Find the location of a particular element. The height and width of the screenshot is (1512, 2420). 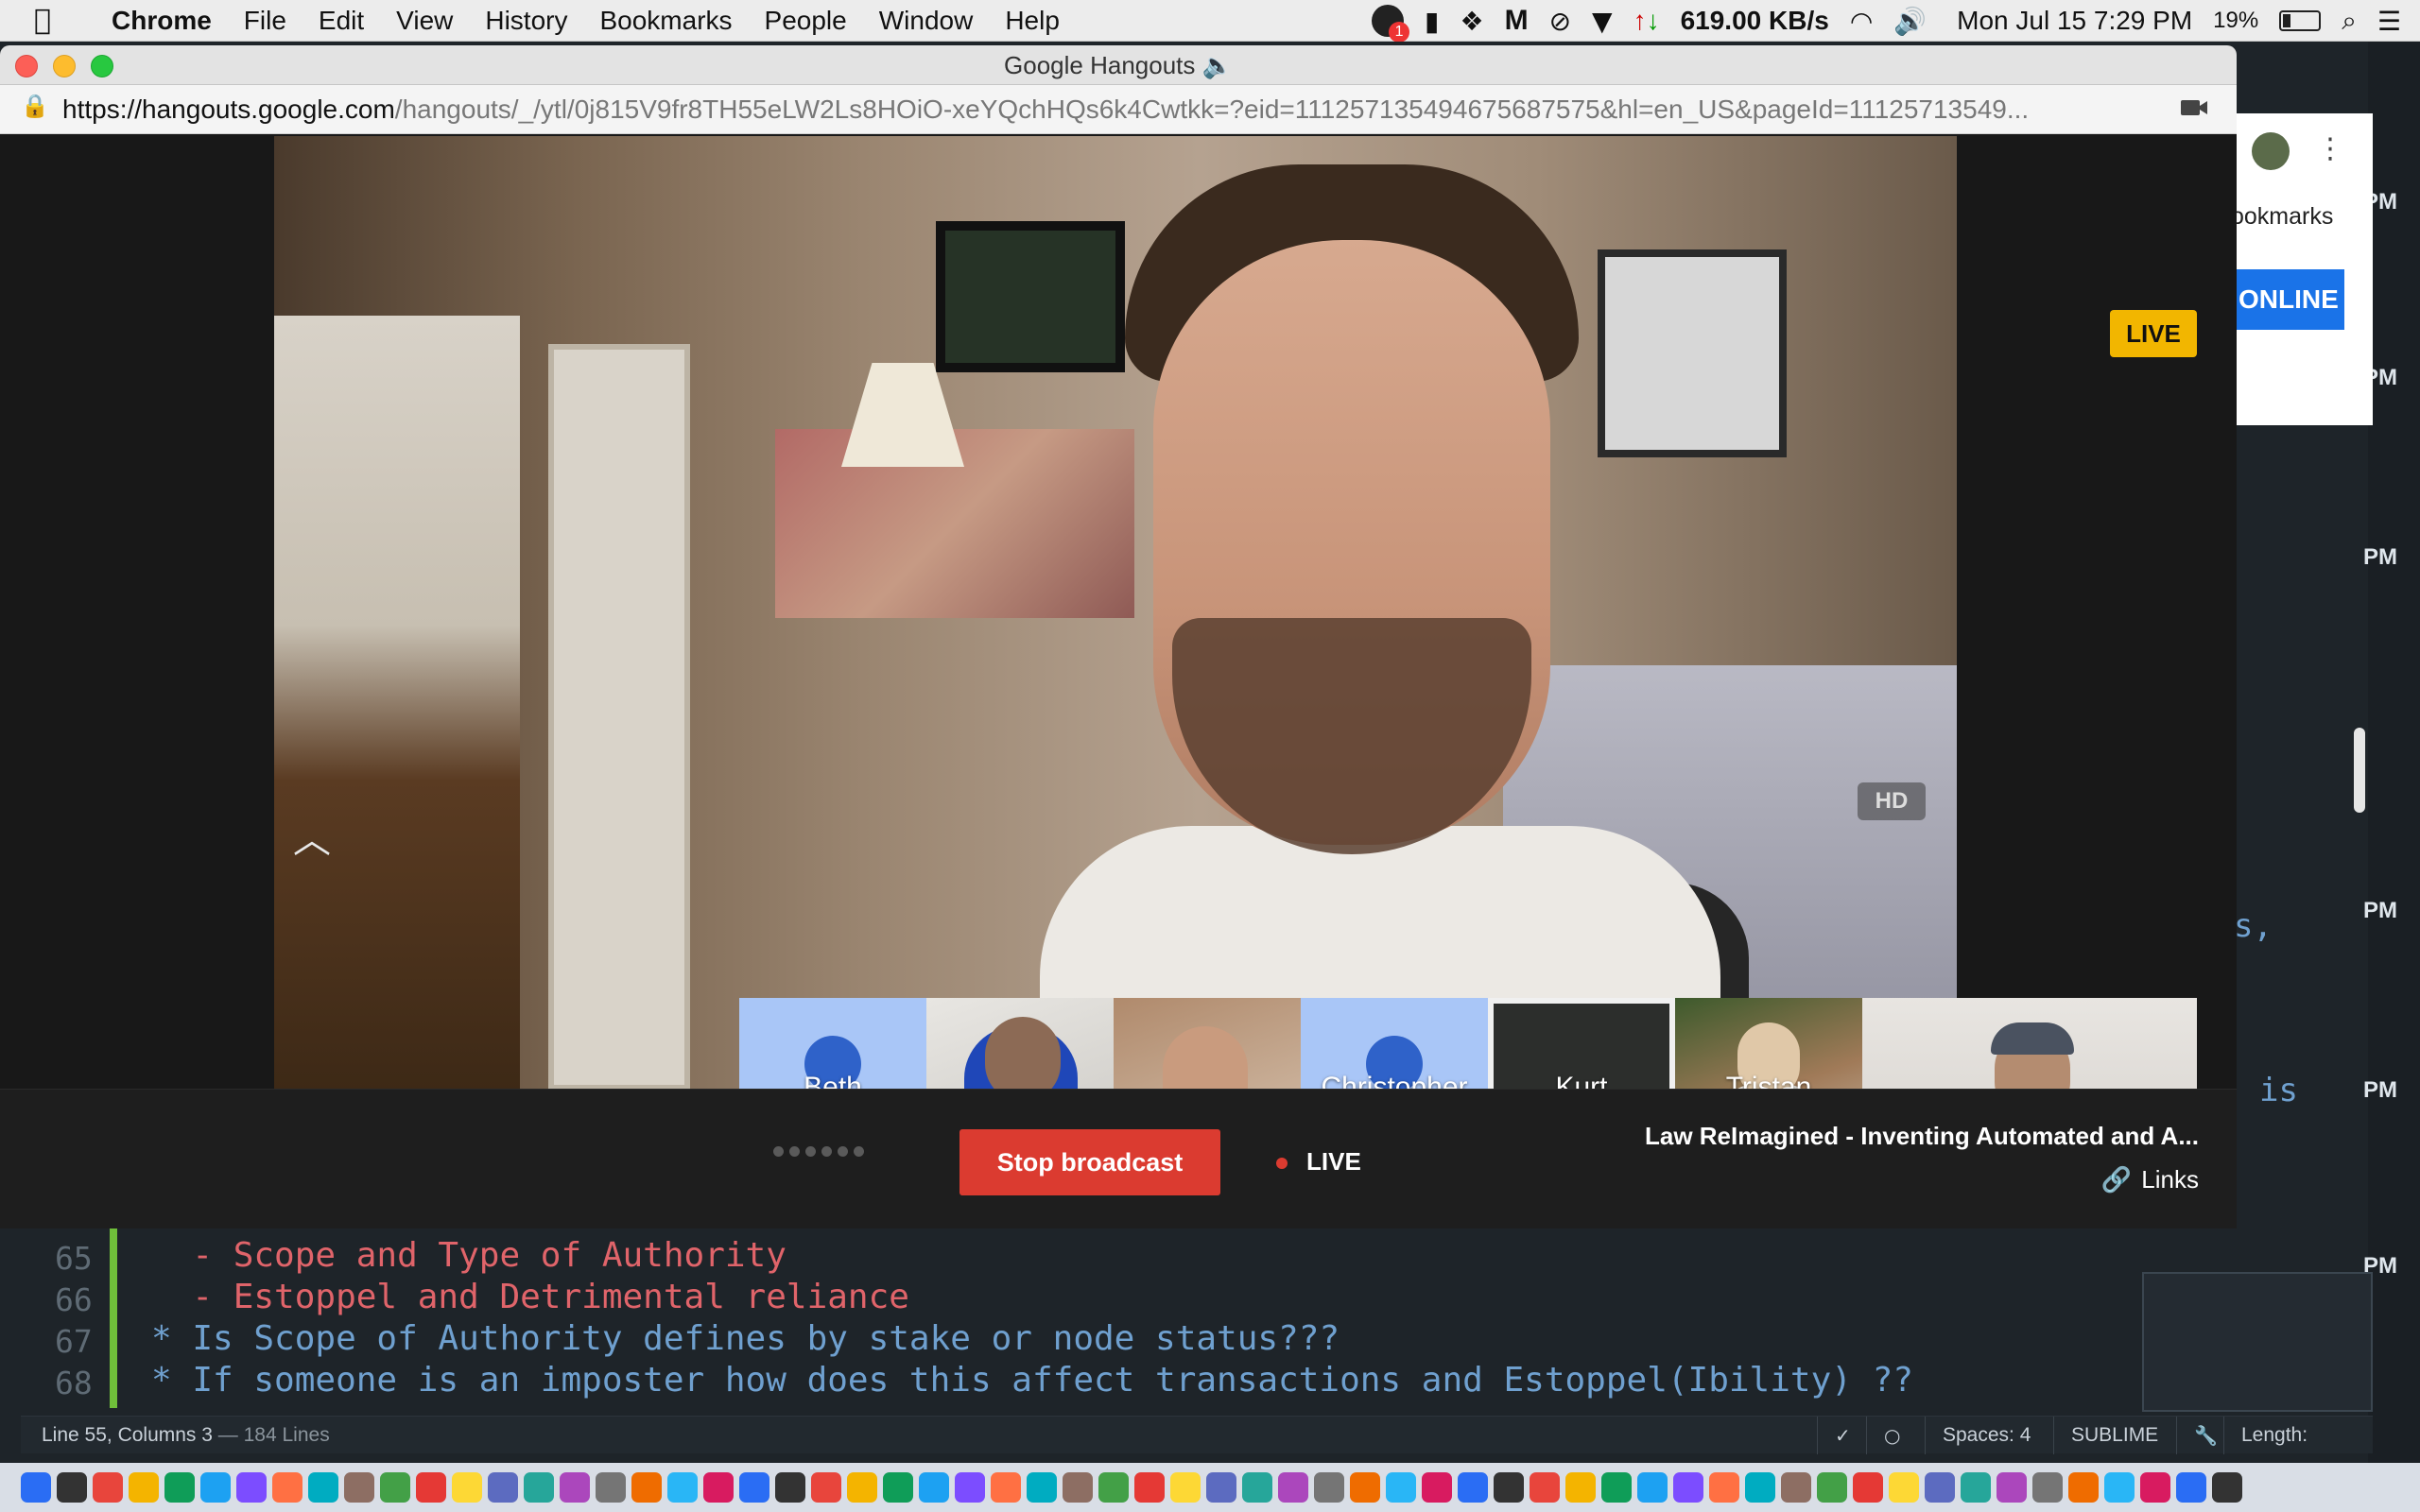

code-line: - Estoppel and Detrimental reliance is located at coordinates (530, 1297).